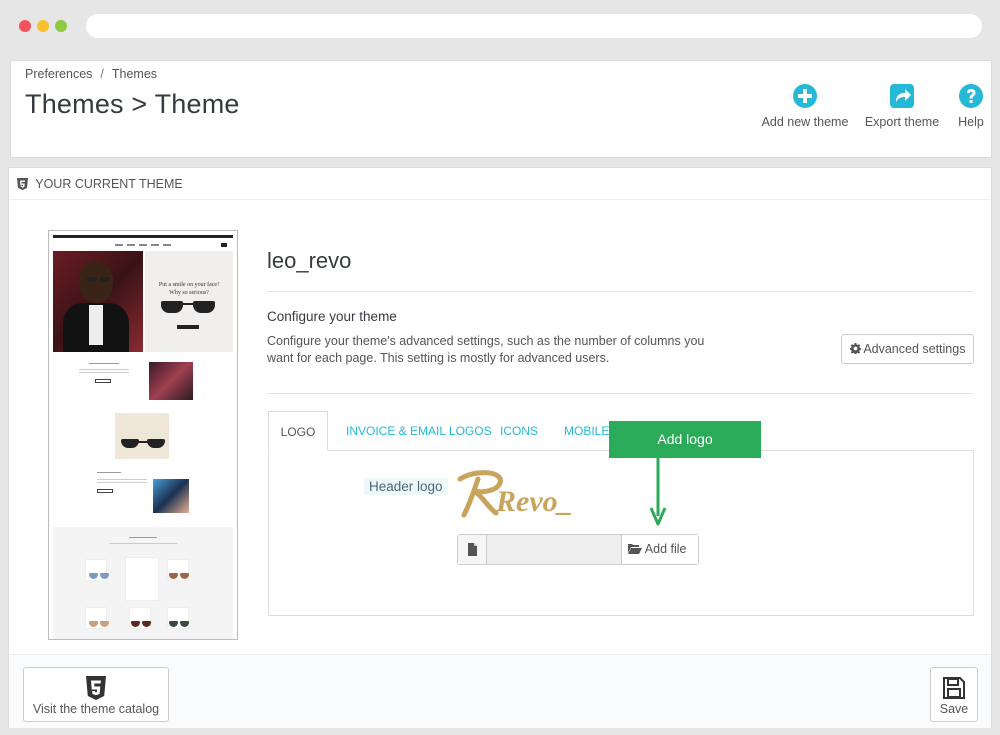  I want to click on page-title: Themes > Theme, so click(132, 104).